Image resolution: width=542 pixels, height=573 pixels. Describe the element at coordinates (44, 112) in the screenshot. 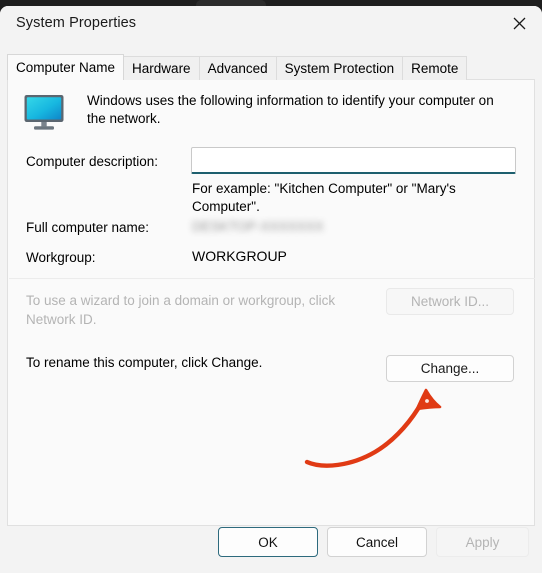

I see `monitor-icon` at that location.